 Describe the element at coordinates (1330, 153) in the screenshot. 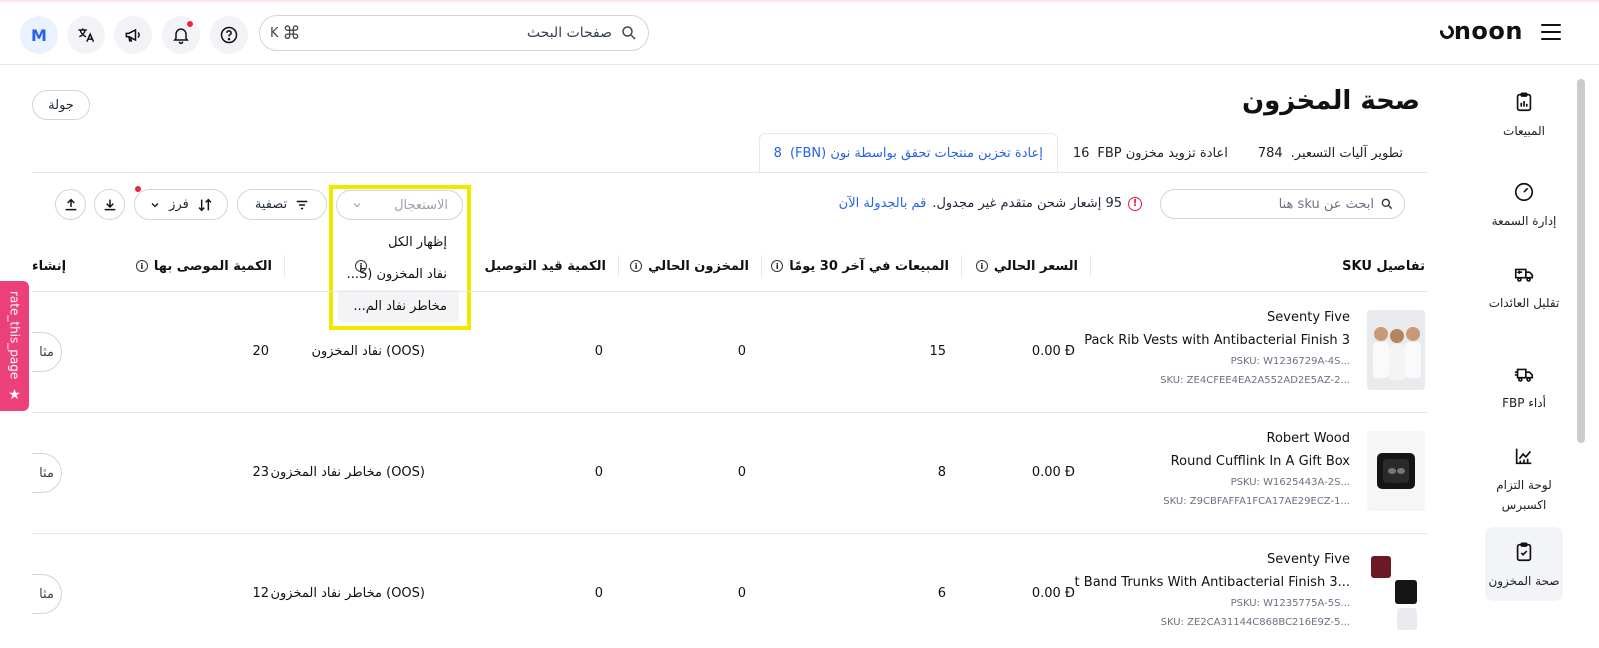

I see `tab-pricing: تطوير آليات التسعير. 784` at that location.